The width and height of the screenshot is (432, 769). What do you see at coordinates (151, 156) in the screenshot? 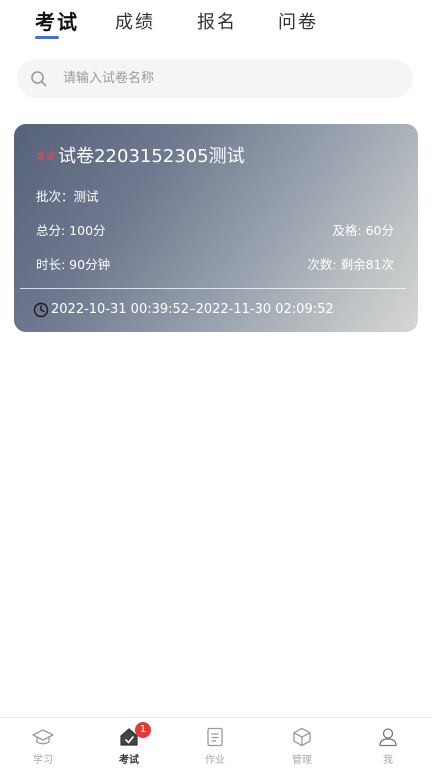
I see `exam-title-text: 试卷2203152305测试` at bounding box center [151, 156].